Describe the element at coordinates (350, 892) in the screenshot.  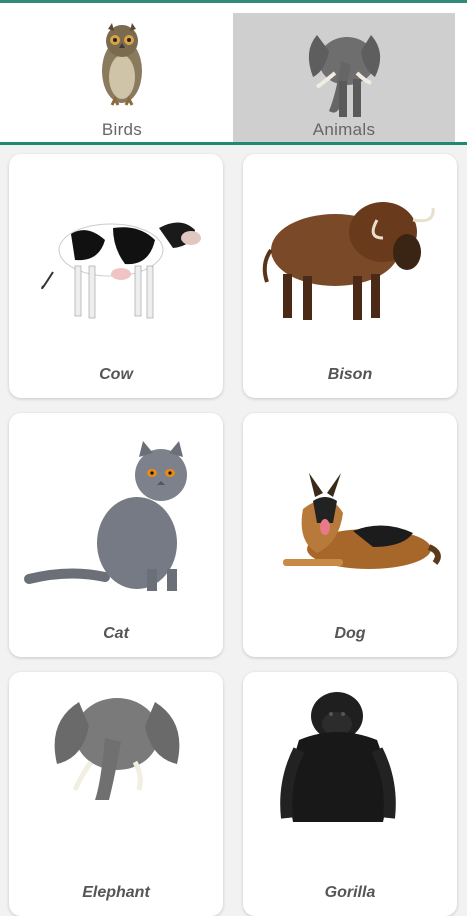
I see `animal-name-gorilla: Gorilla` at that location.